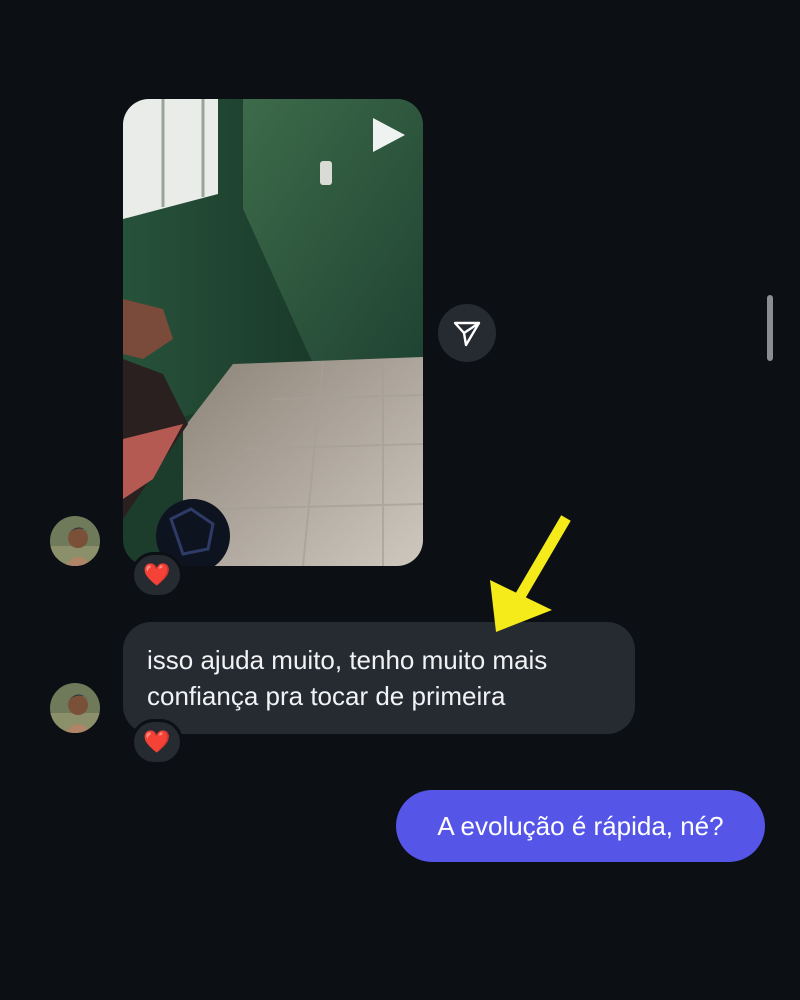 The height and width of the screenshot is (1000, 800). I want to click on message-text-line-2: confiança pra tocar de primeira, so click(326, 696).